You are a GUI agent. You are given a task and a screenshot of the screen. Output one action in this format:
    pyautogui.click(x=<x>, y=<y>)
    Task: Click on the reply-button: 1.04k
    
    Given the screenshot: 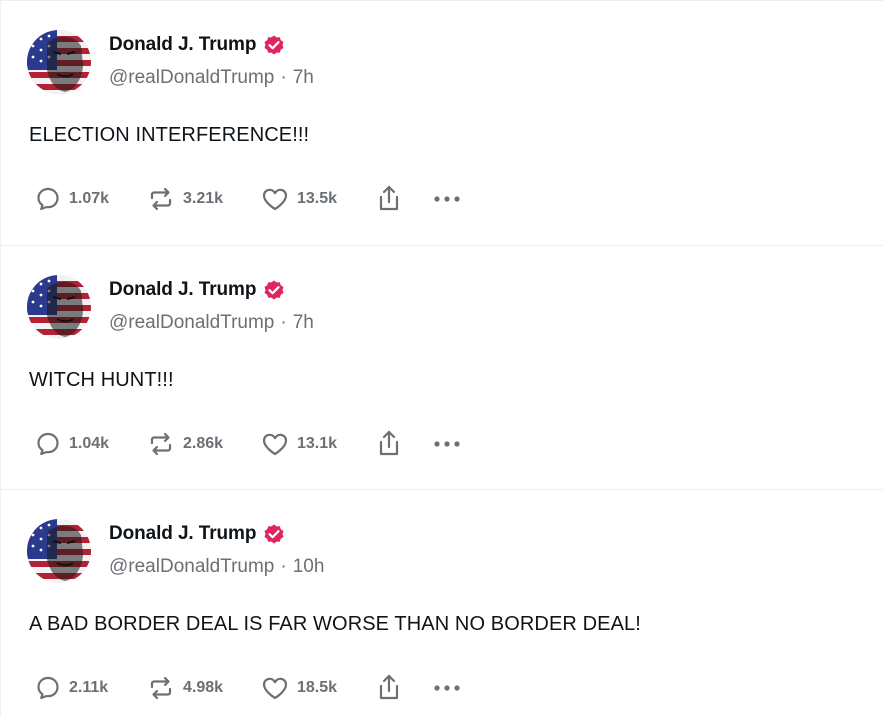 What is the action you would take?
    pyautogui.click(x=91, y=444)
    